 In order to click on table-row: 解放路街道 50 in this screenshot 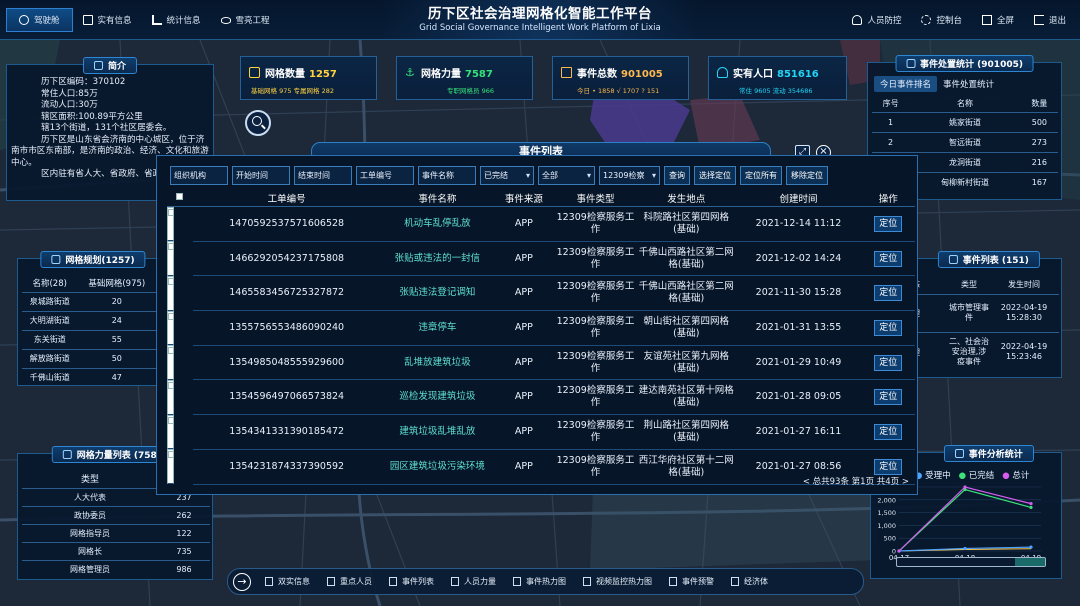, I will do `click(95, 358)`.